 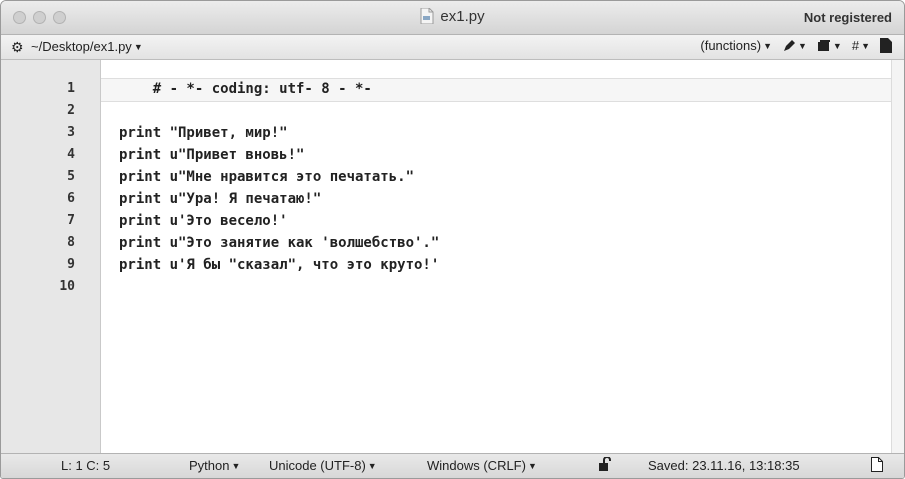 I want to click on code-line: print "Привет, мир!", so click(x=203, y=133).